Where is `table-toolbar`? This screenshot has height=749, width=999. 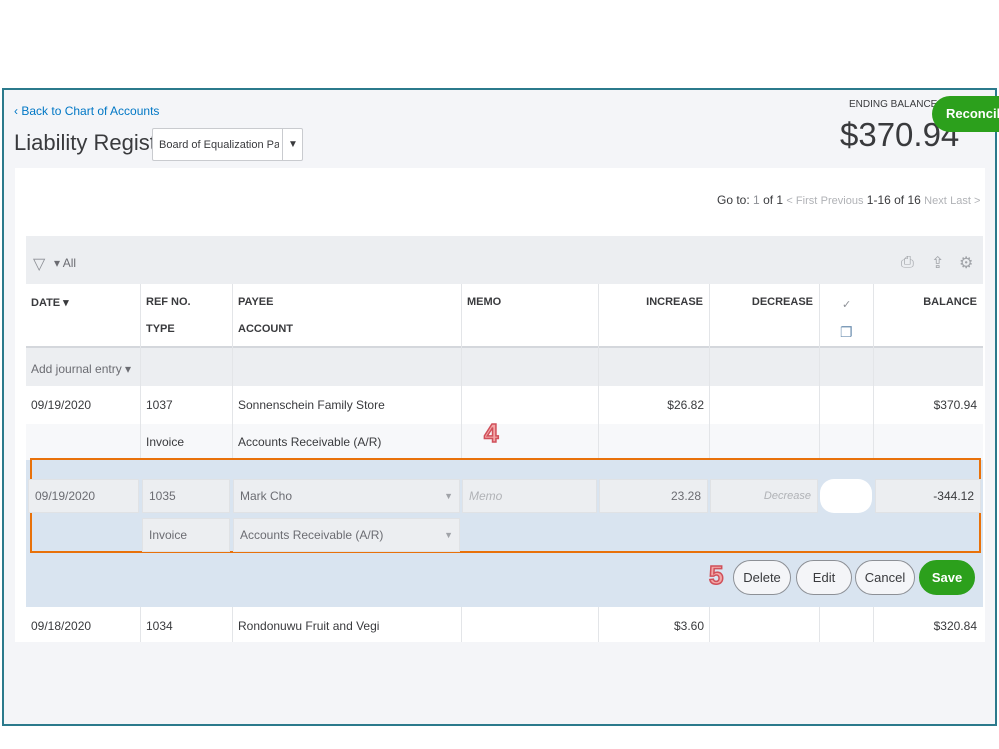
table-toolbar is located at coordinates (504, 260).